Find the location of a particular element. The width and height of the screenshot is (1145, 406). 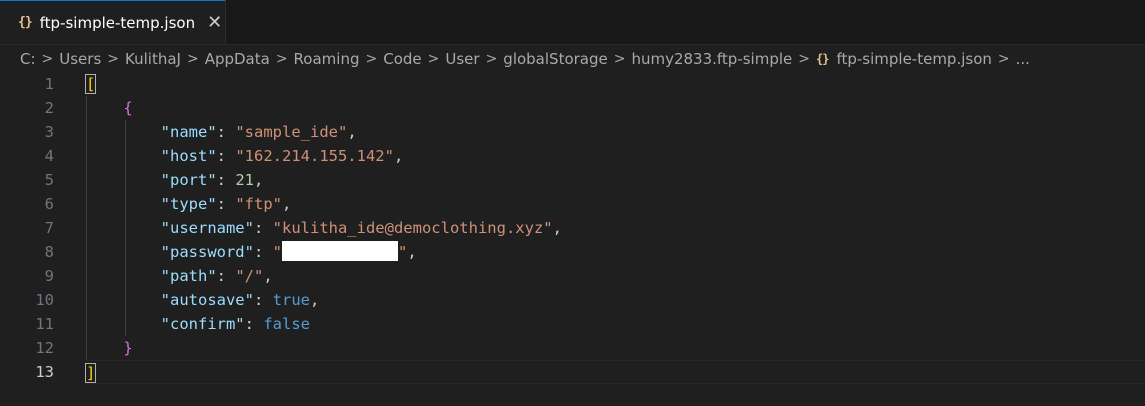

redacted-password is located at coordinates (340, 251).